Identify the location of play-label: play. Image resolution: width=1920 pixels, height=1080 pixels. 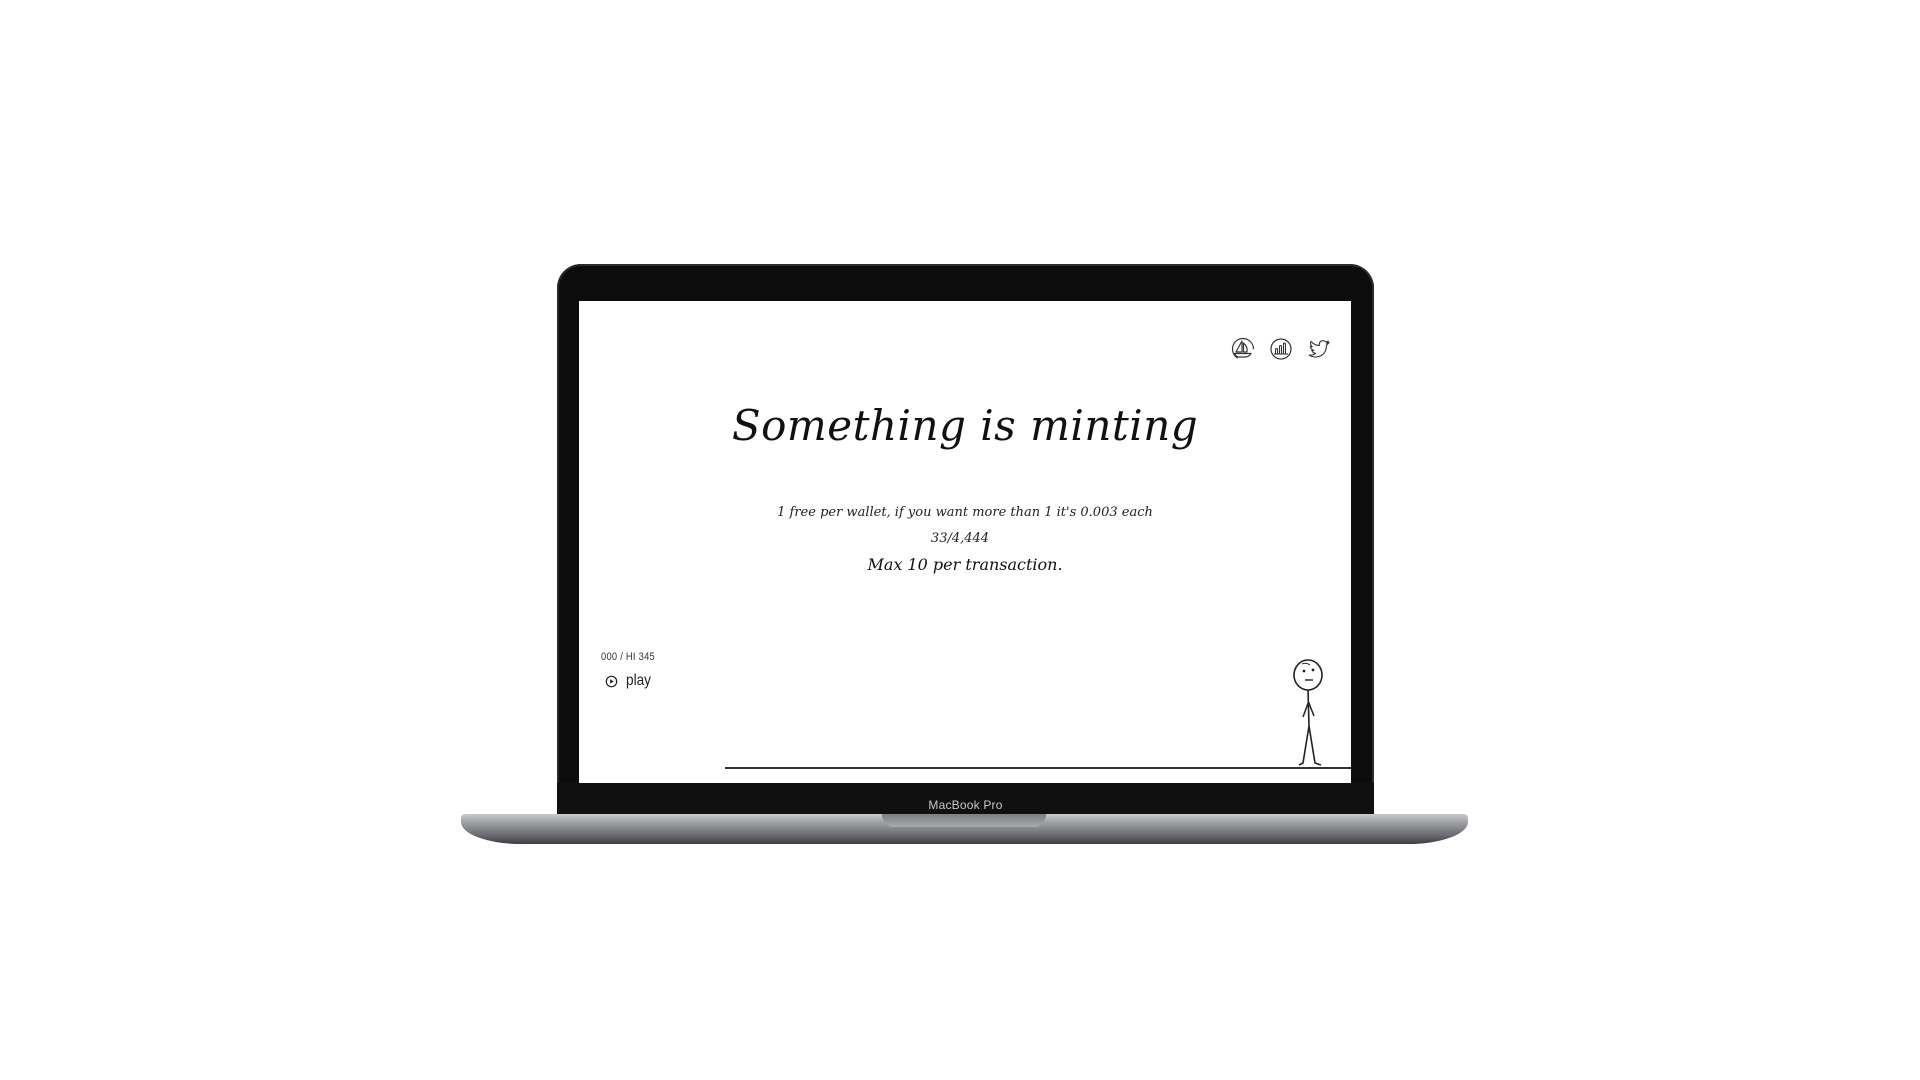
(638, 680).